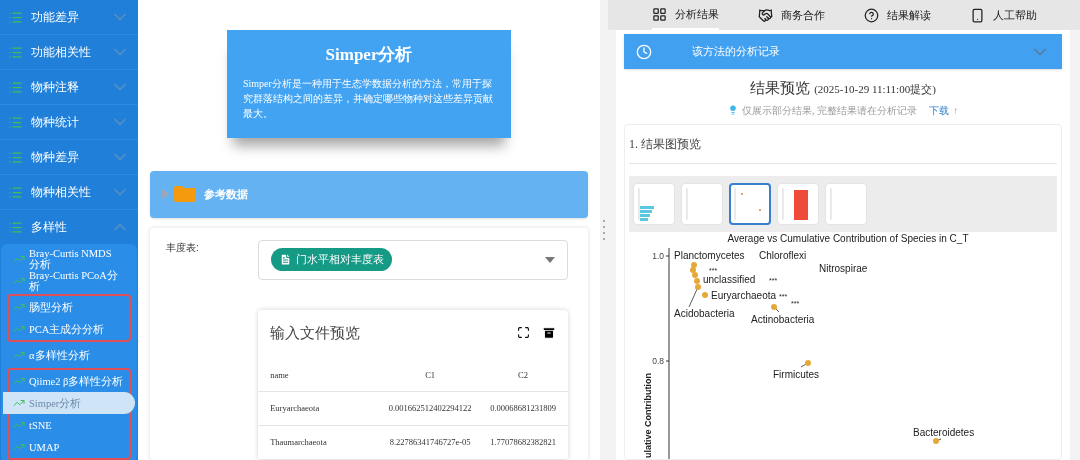  What do you see at coordinates (732, 110) in the screenshot?
I see `lightbulb-icon` at bounding box center [732, 110].